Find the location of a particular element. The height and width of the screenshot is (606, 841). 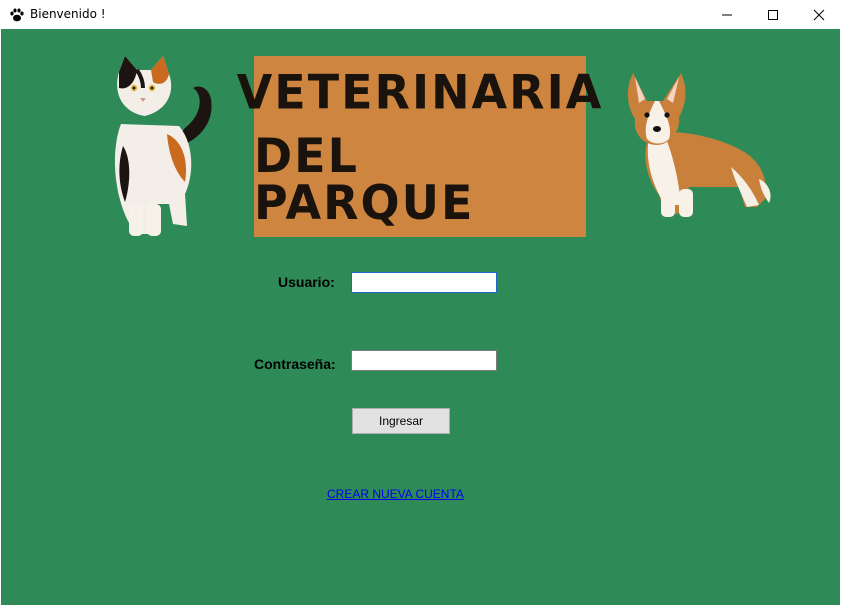

clinic-banner: VETERINARIA DEL PARQUE is located at coordinates (419, 146).